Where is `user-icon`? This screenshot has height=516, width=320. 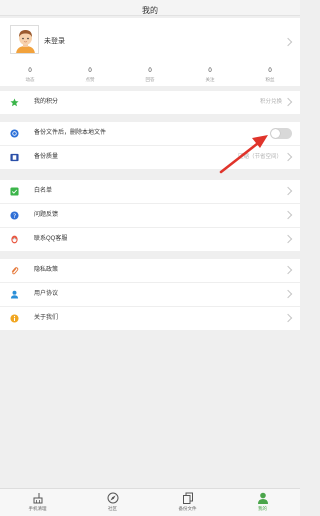 user-icon is located at coordinates (14, 294).